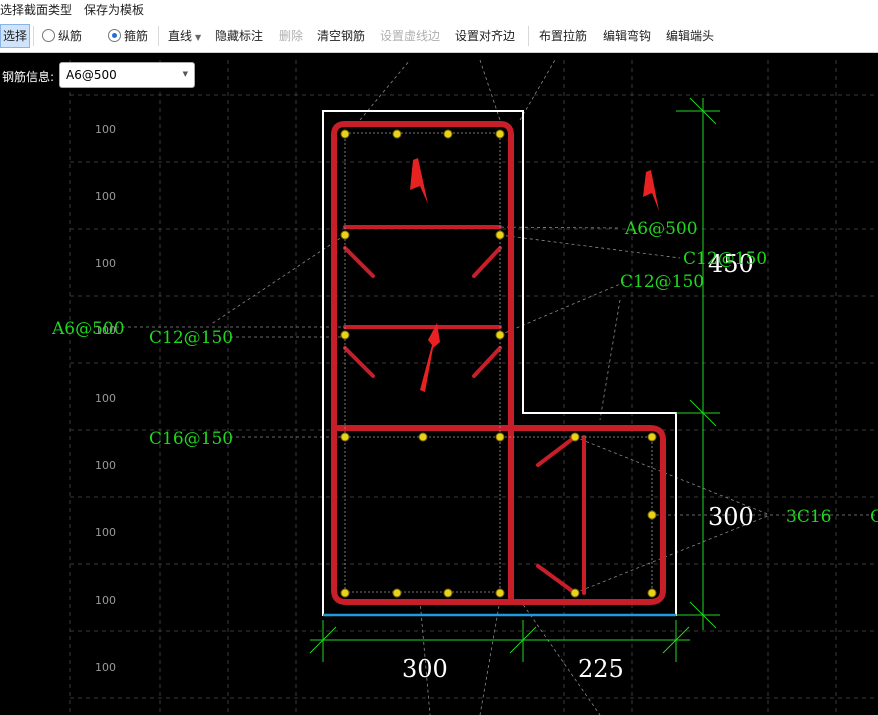 Image resolution: width=878 pixels, height=715 pixels. I want to click on stirrup-radio: 箍筋, so click(128, 36).